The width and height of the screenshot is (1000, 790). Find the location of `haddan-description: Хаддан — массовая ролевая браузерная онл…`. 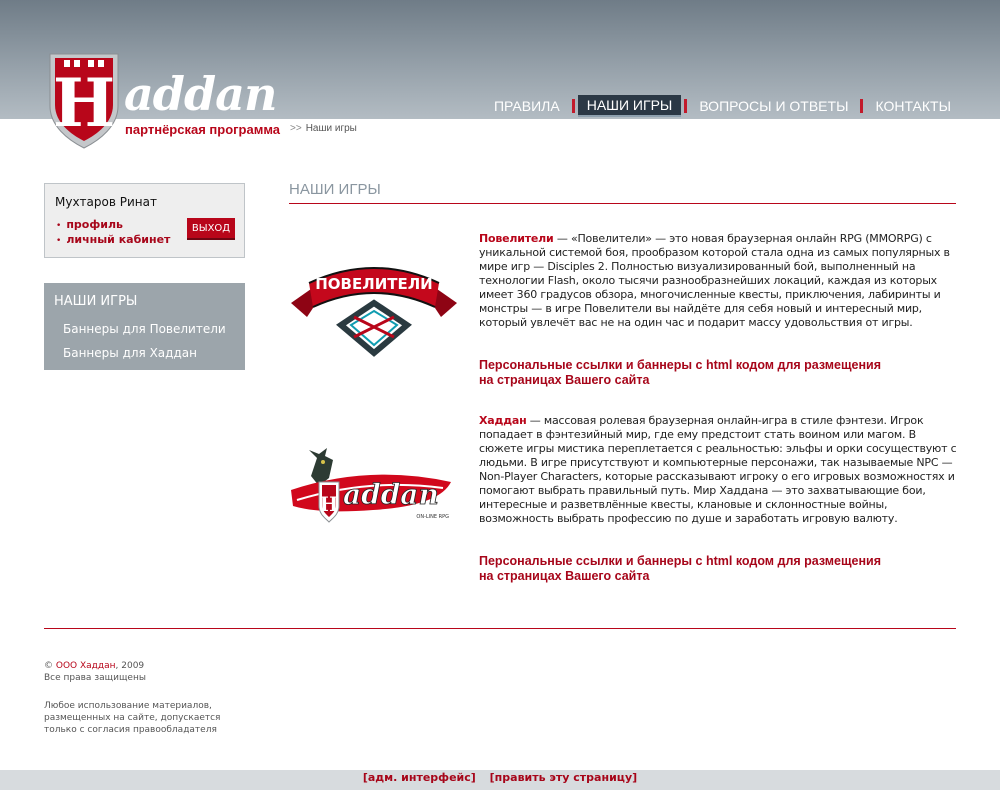

haddan-description: Хаддан — массовая ролевая браузерная онл… is located at coordinates (719, 470).